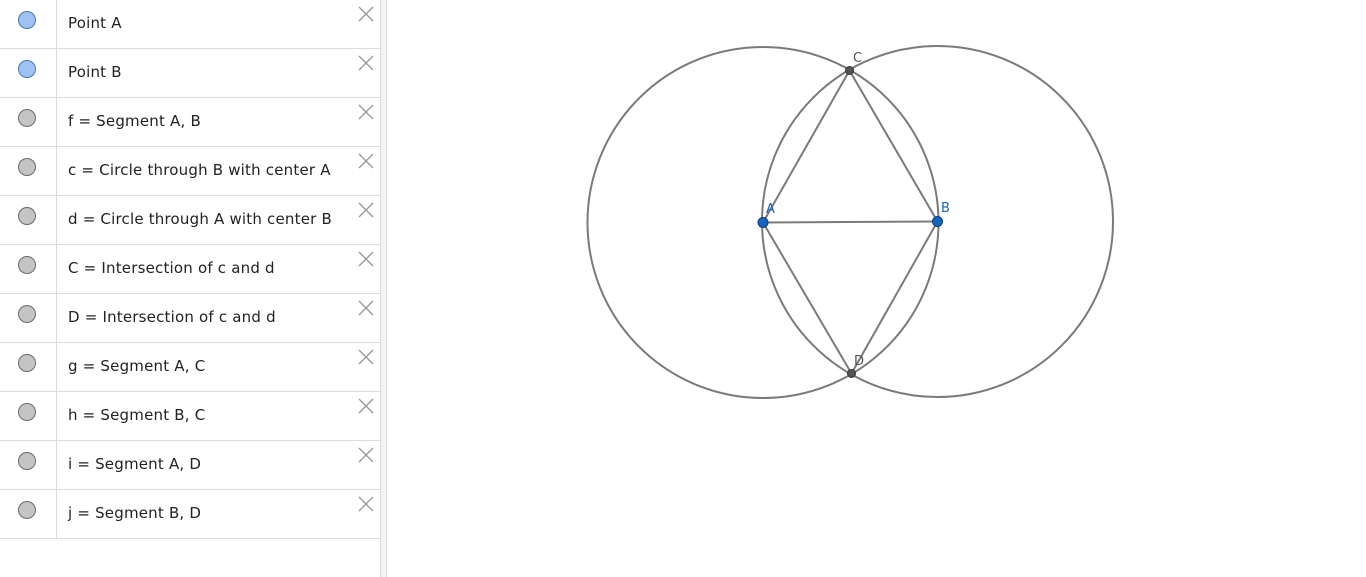 The width and height of the screenshot is (1366, 577). Describe the element at coordinates (136, 366) in the screenshot. I see `algebra-row-text: g = Segment A, C` at that location.